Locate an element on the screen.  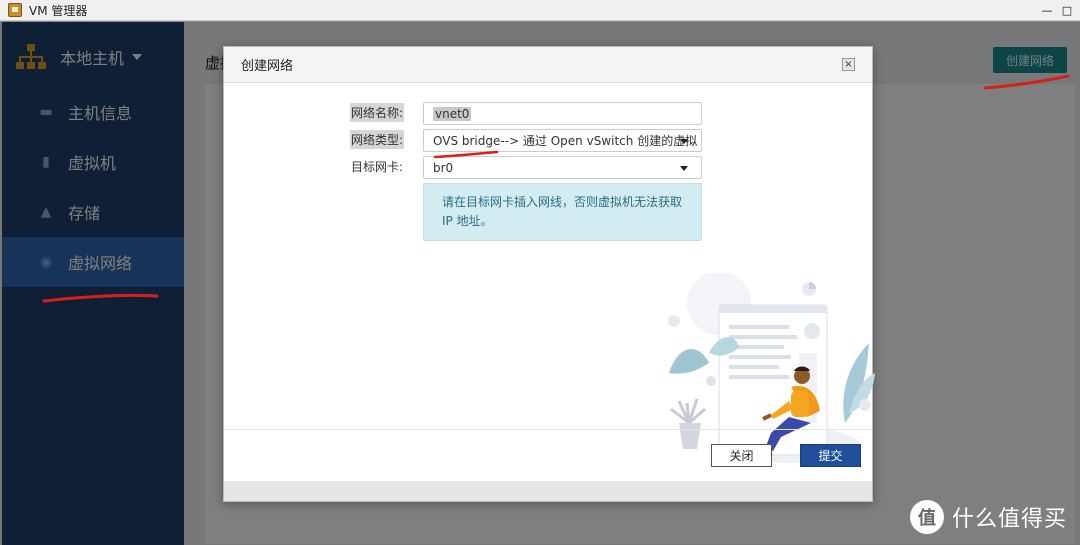
target-nic-value: br0 is located at coordinates (443, 167).